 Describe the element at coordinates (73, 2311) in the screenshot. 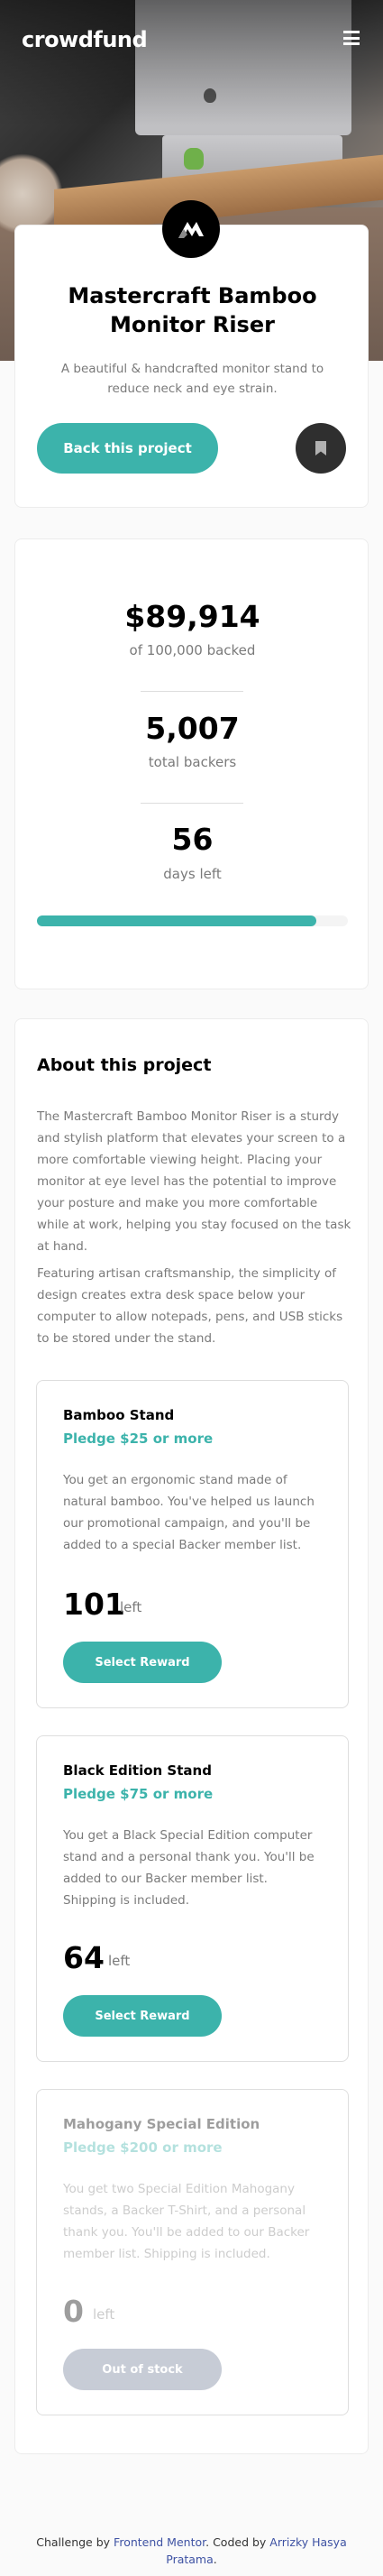

I see `reward-count: 0` at that location.